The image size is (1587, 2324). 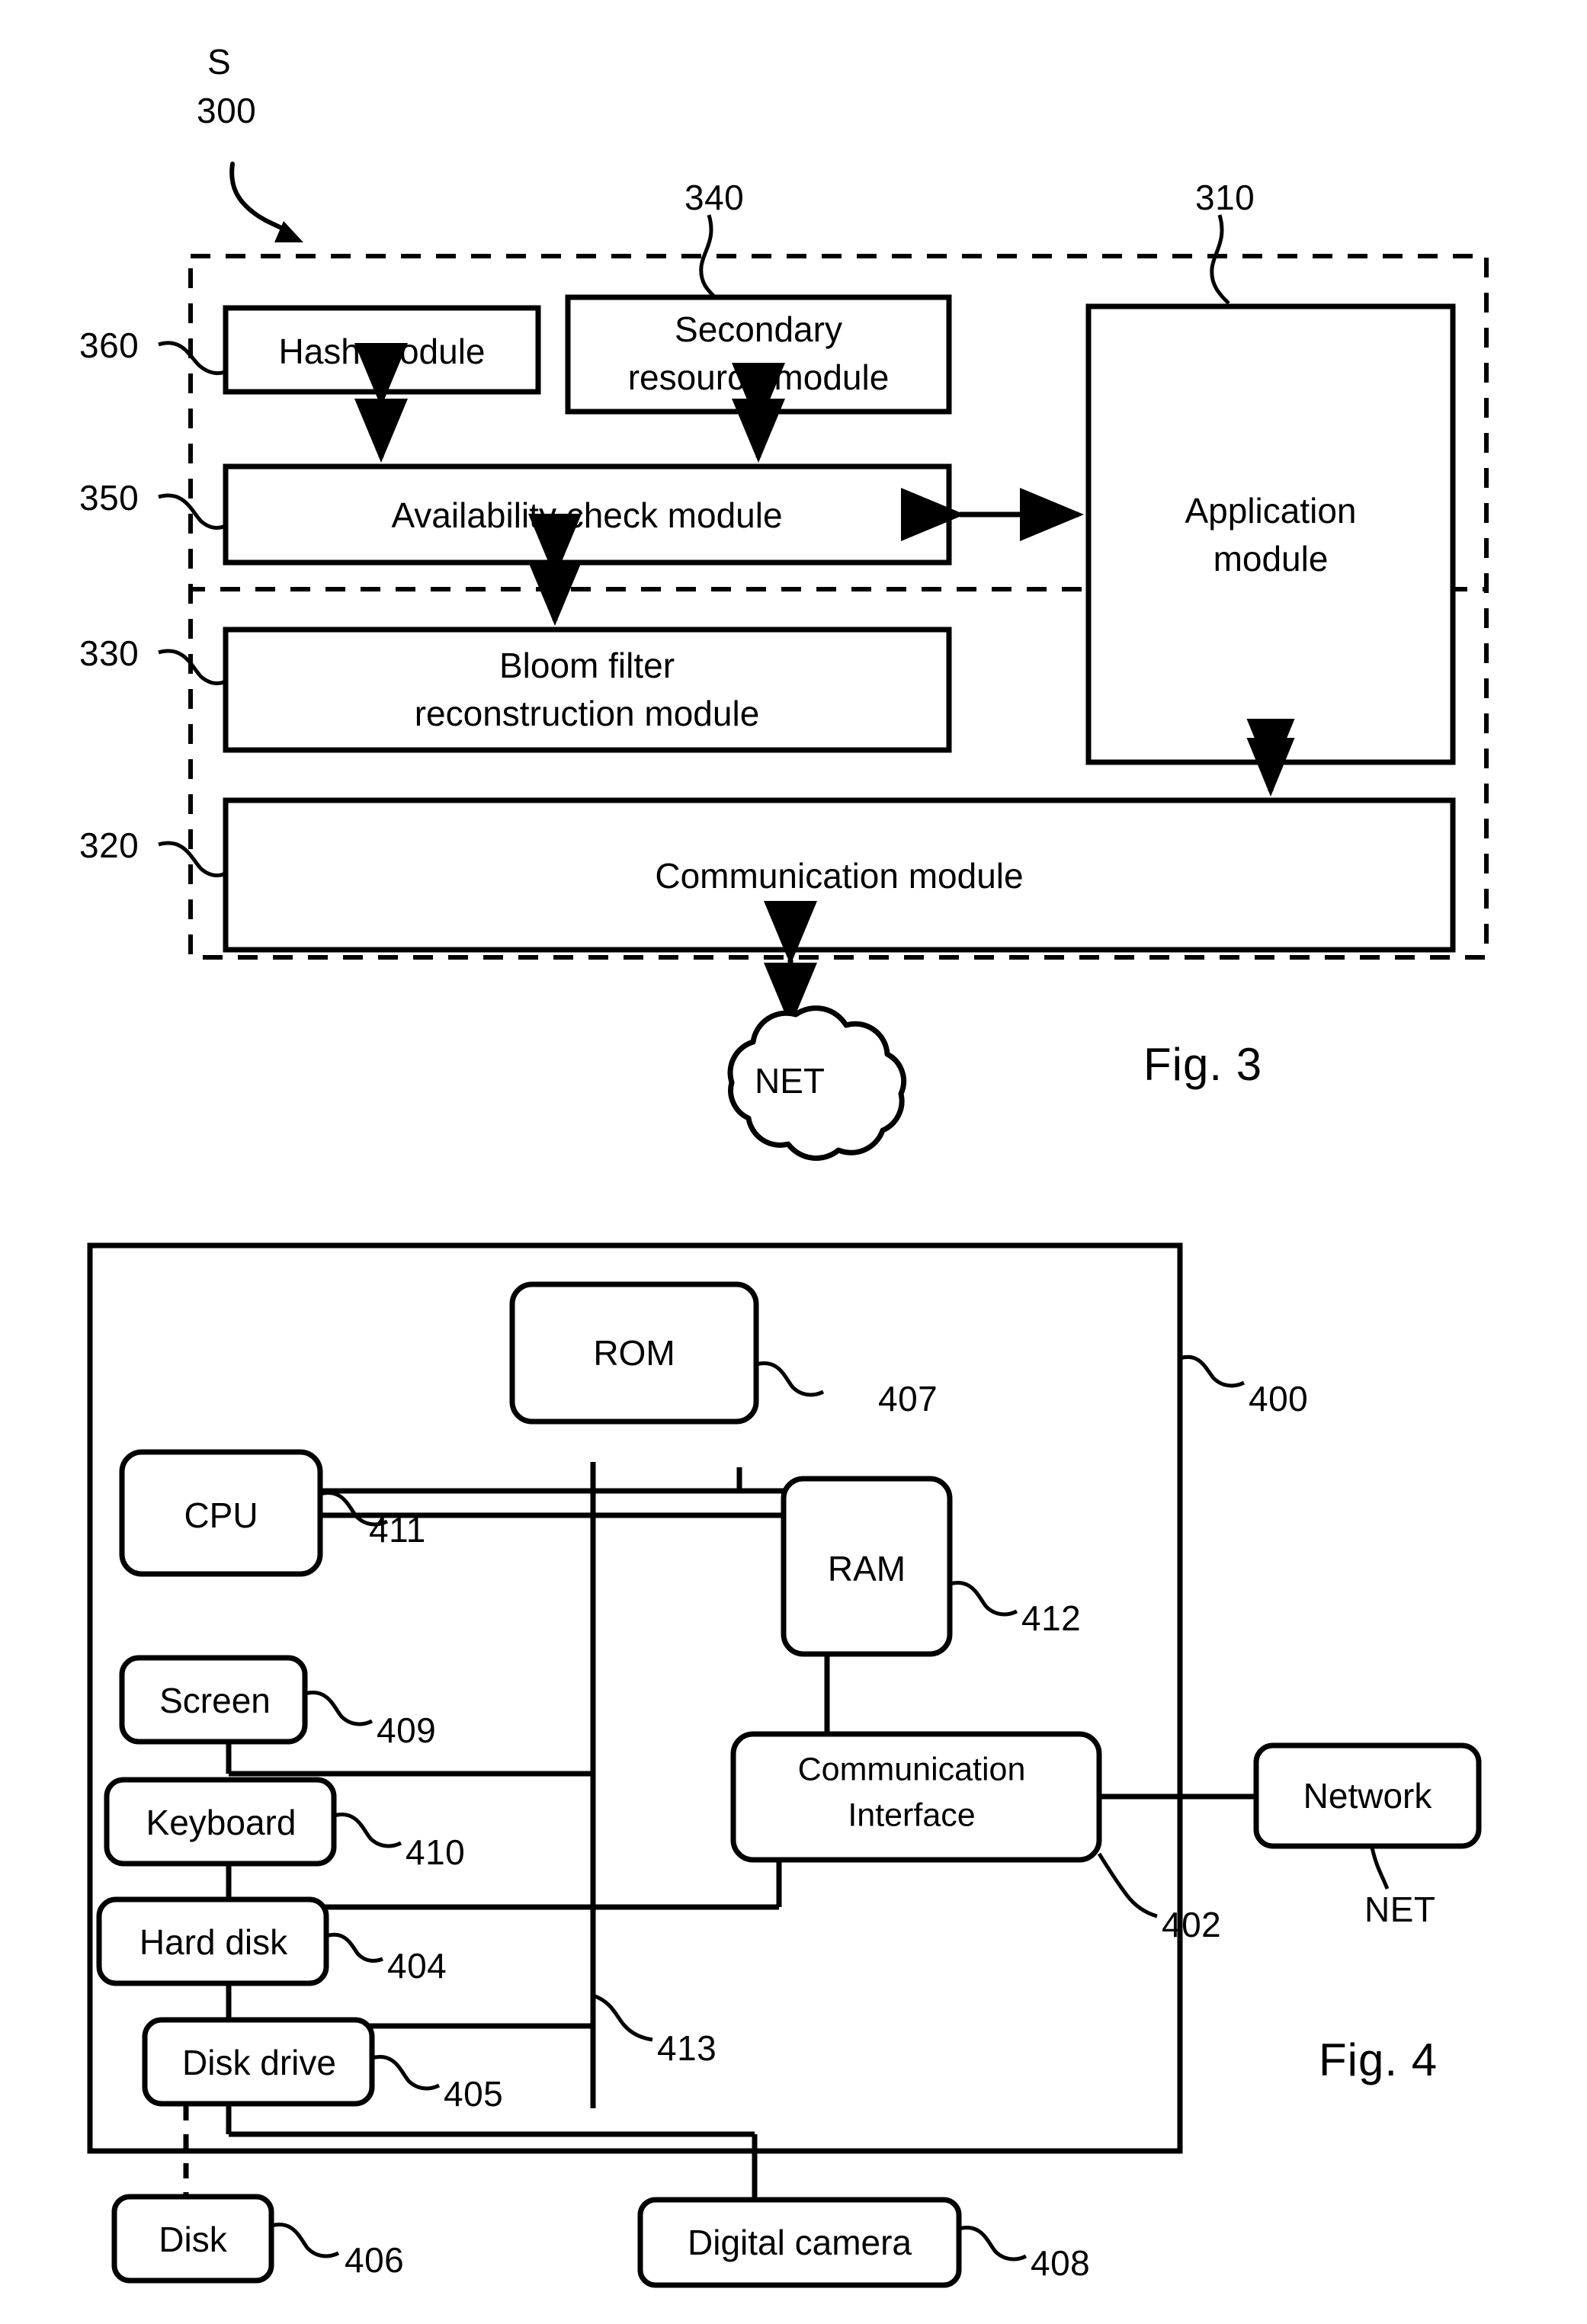 What do you see at coordinates (1061, 2263) in the screenshot?
I see `ref-408: 408` at bounding box center [1061, 2263].